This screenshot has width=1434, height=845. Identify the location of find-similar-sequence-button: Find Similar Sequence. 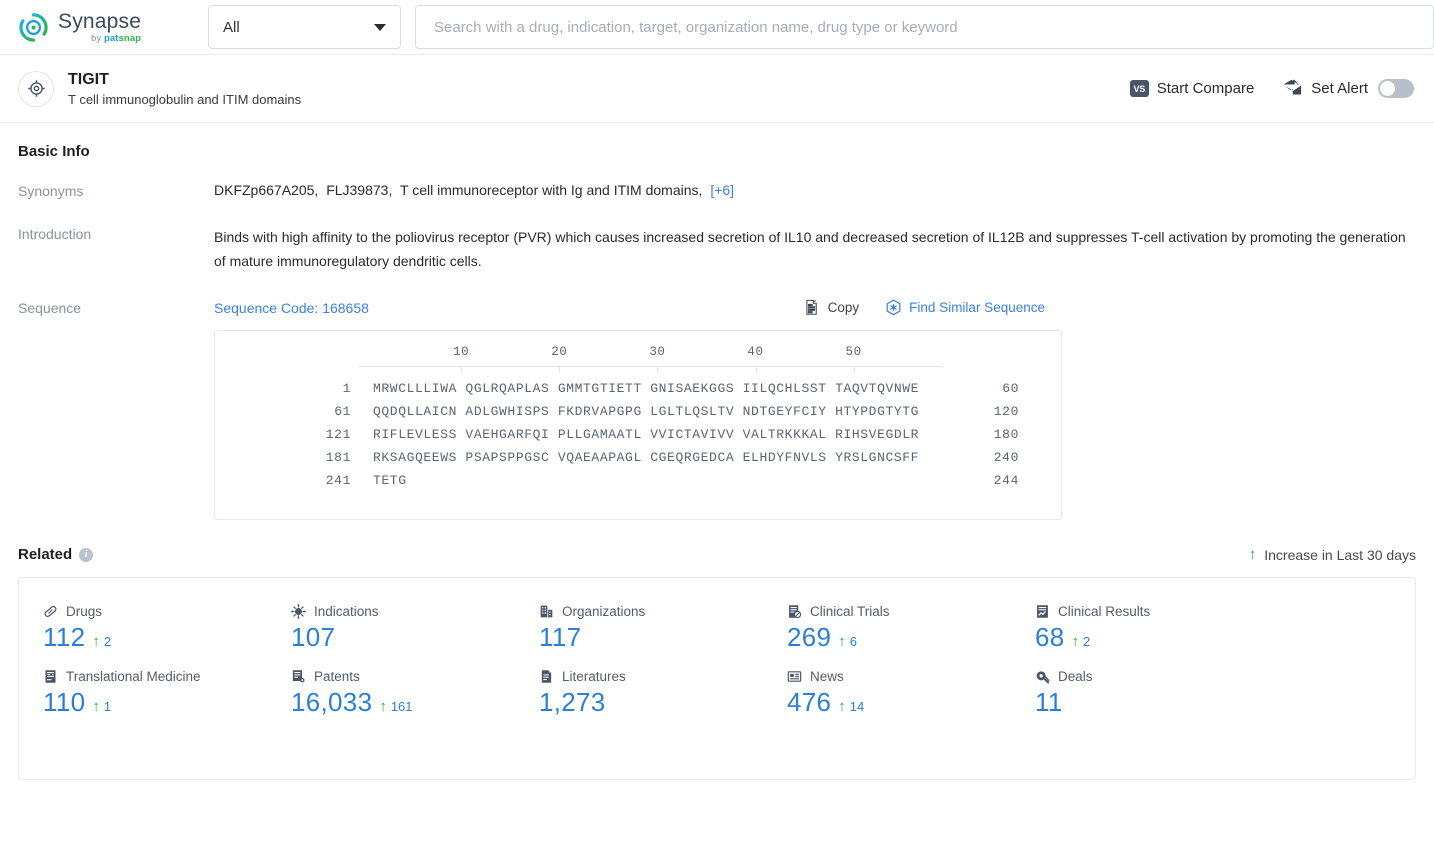
(965, 307).